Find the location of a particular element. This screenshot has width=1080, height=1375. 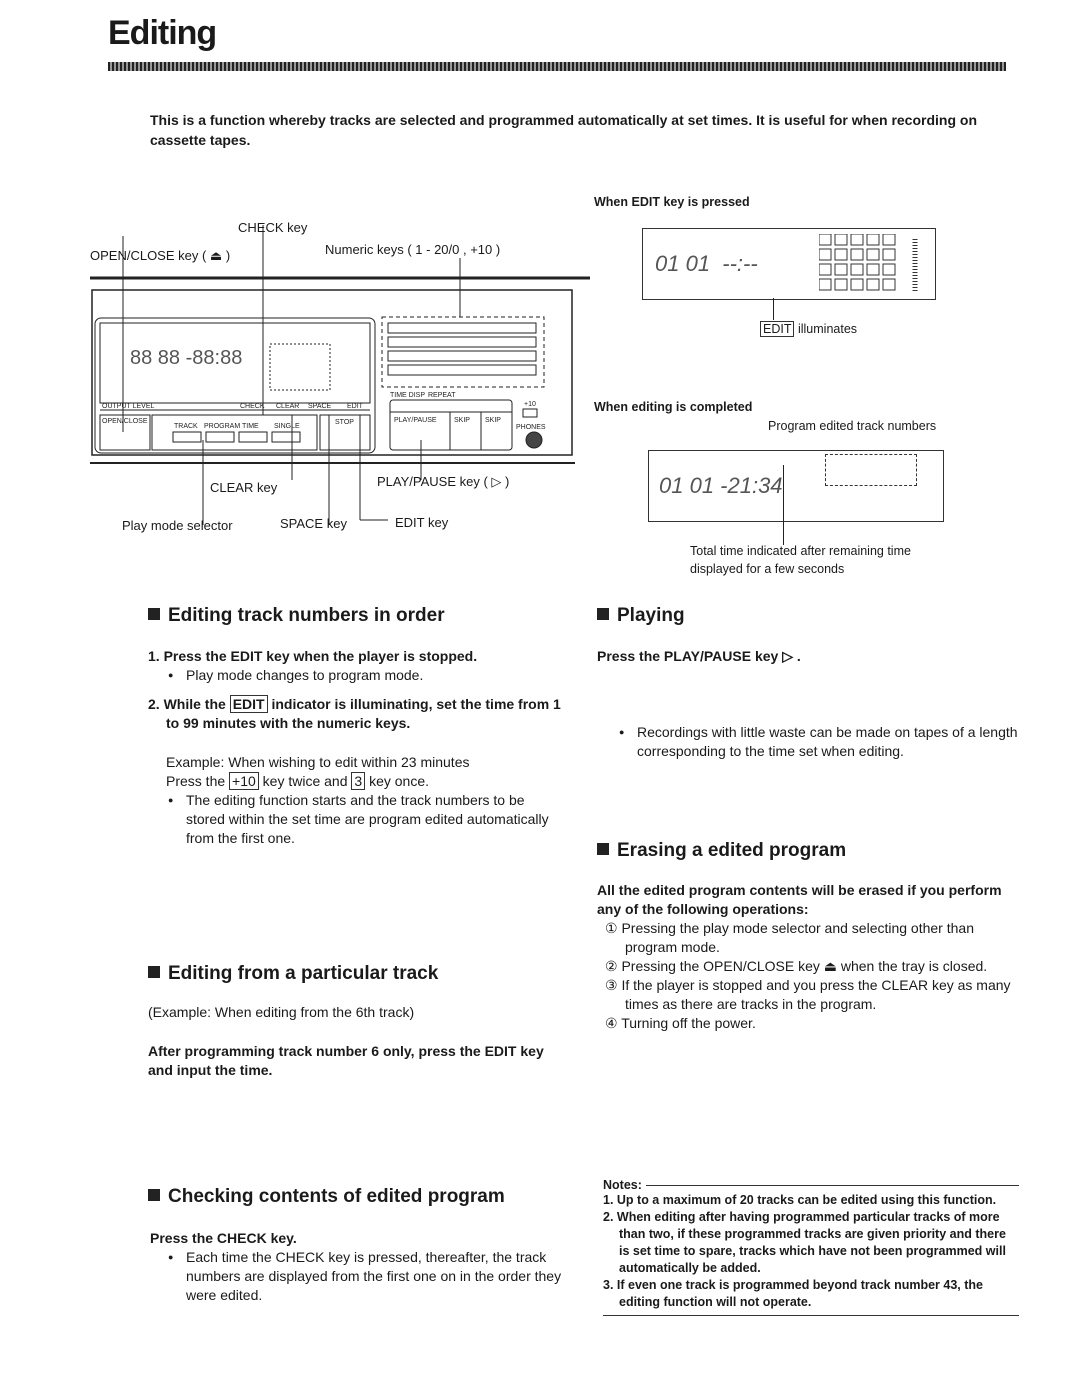

panel-label-repeat: REPEAT is located at coordinates (442, 395).